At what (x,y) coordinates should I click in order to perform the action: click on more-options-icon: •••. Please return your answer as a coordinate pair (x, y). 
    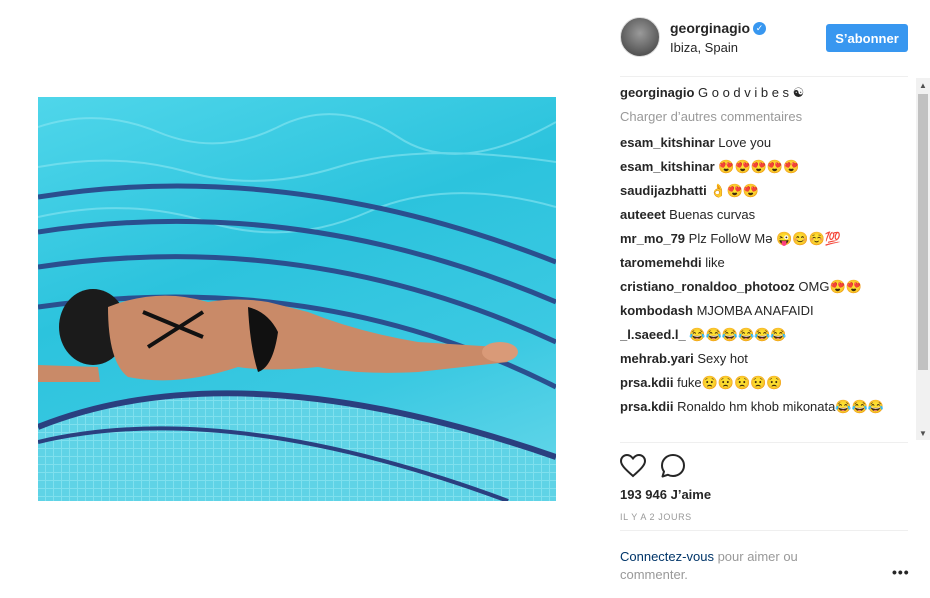
    Looking at the image, I should click on (901, 572).